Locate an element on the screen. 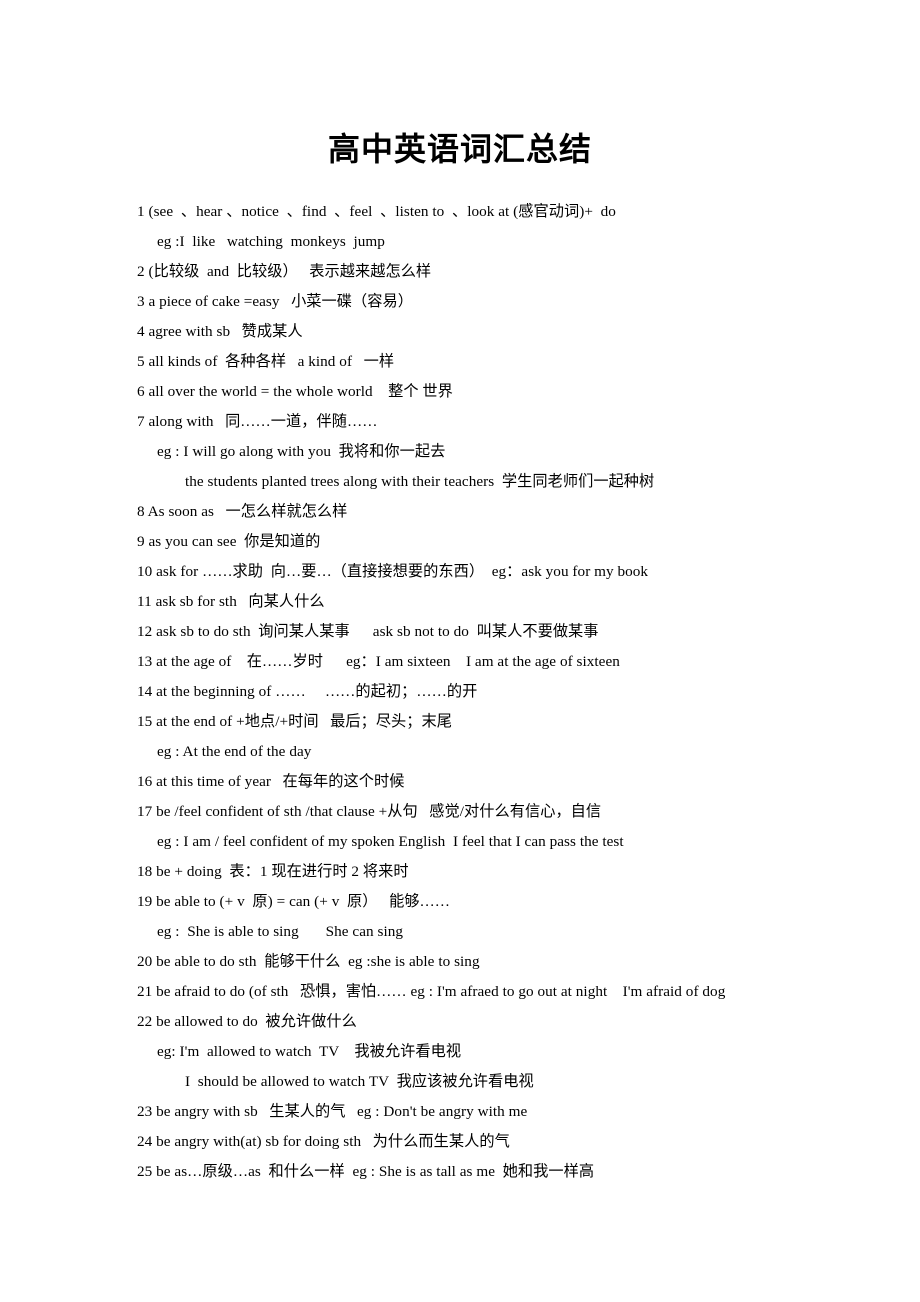 The height and width of the screenshot is (1302, 920). vocabulary-line: 16 at this time of year 在每年的这个时候 is located at coordinates (271, 781).